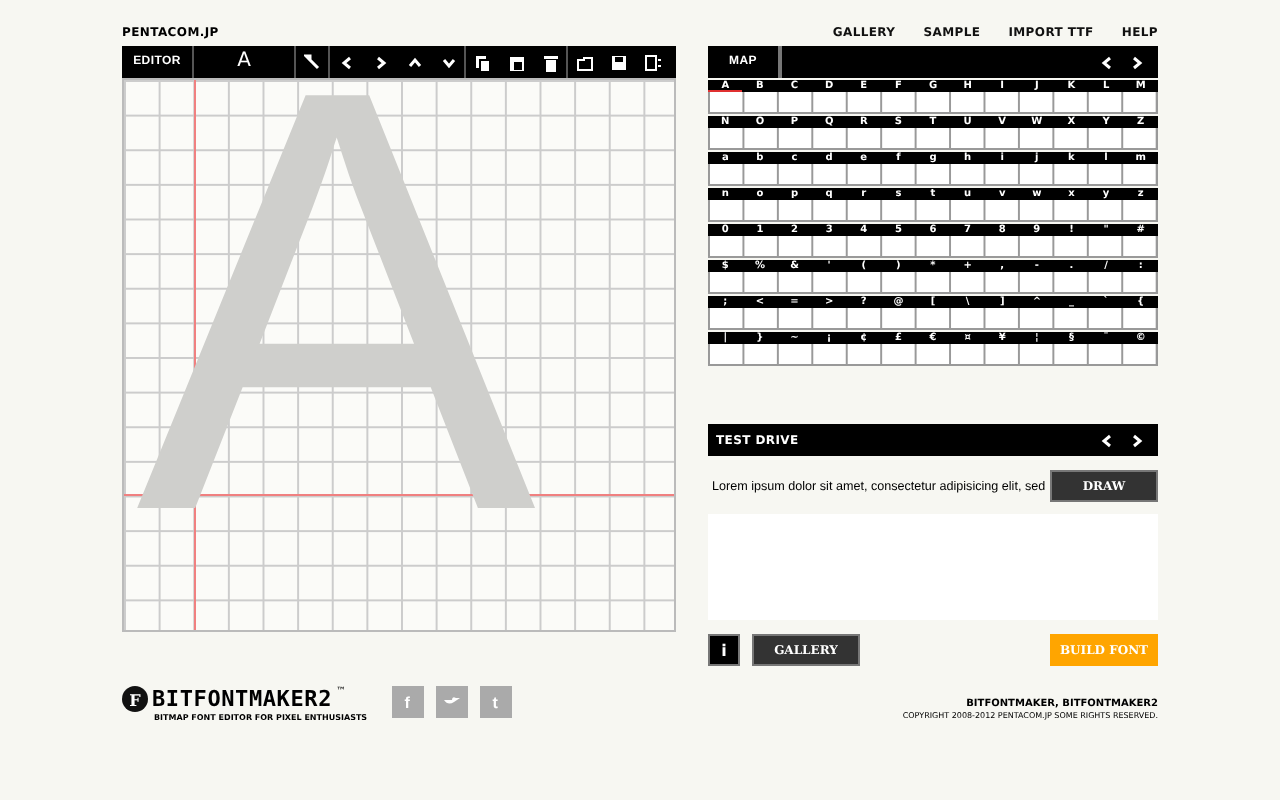 The height and width of the screenshot is (800, 1280). I want to click on logo-text: BITFONTMAKER2, so click(242, 699).